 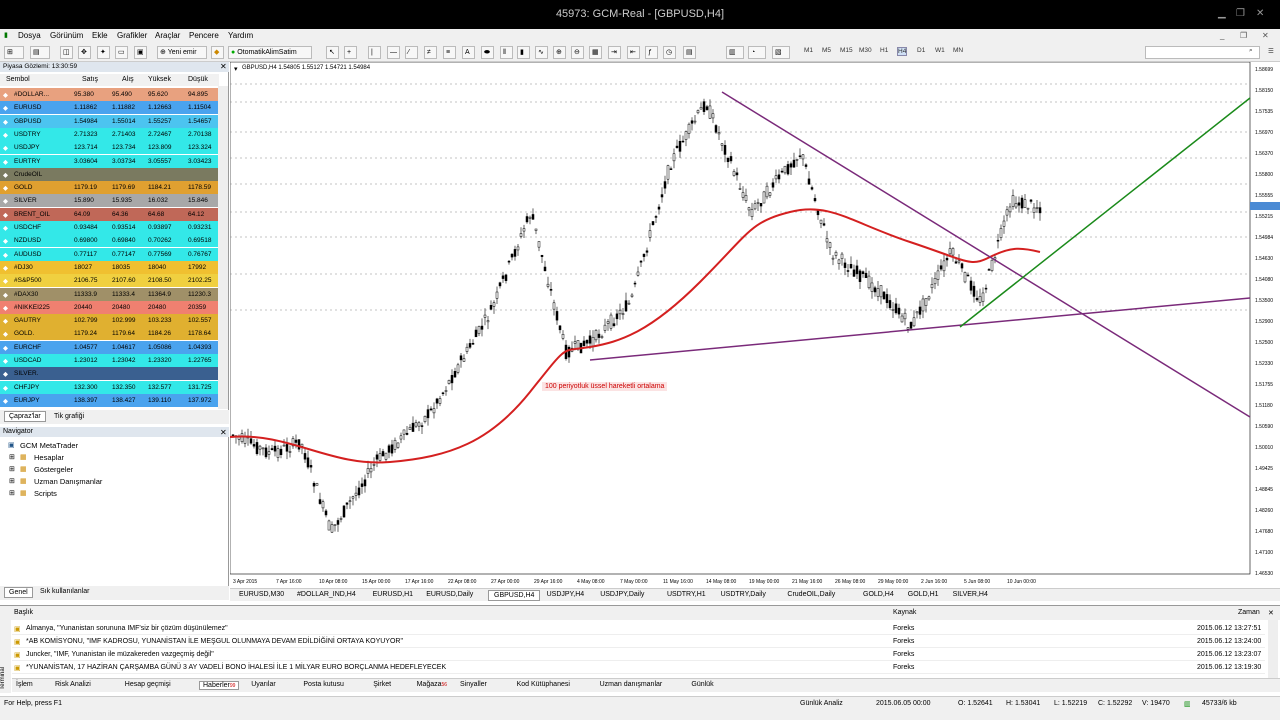 I want to click on menu-charts: Grafikler, so click(x=132, y=35).